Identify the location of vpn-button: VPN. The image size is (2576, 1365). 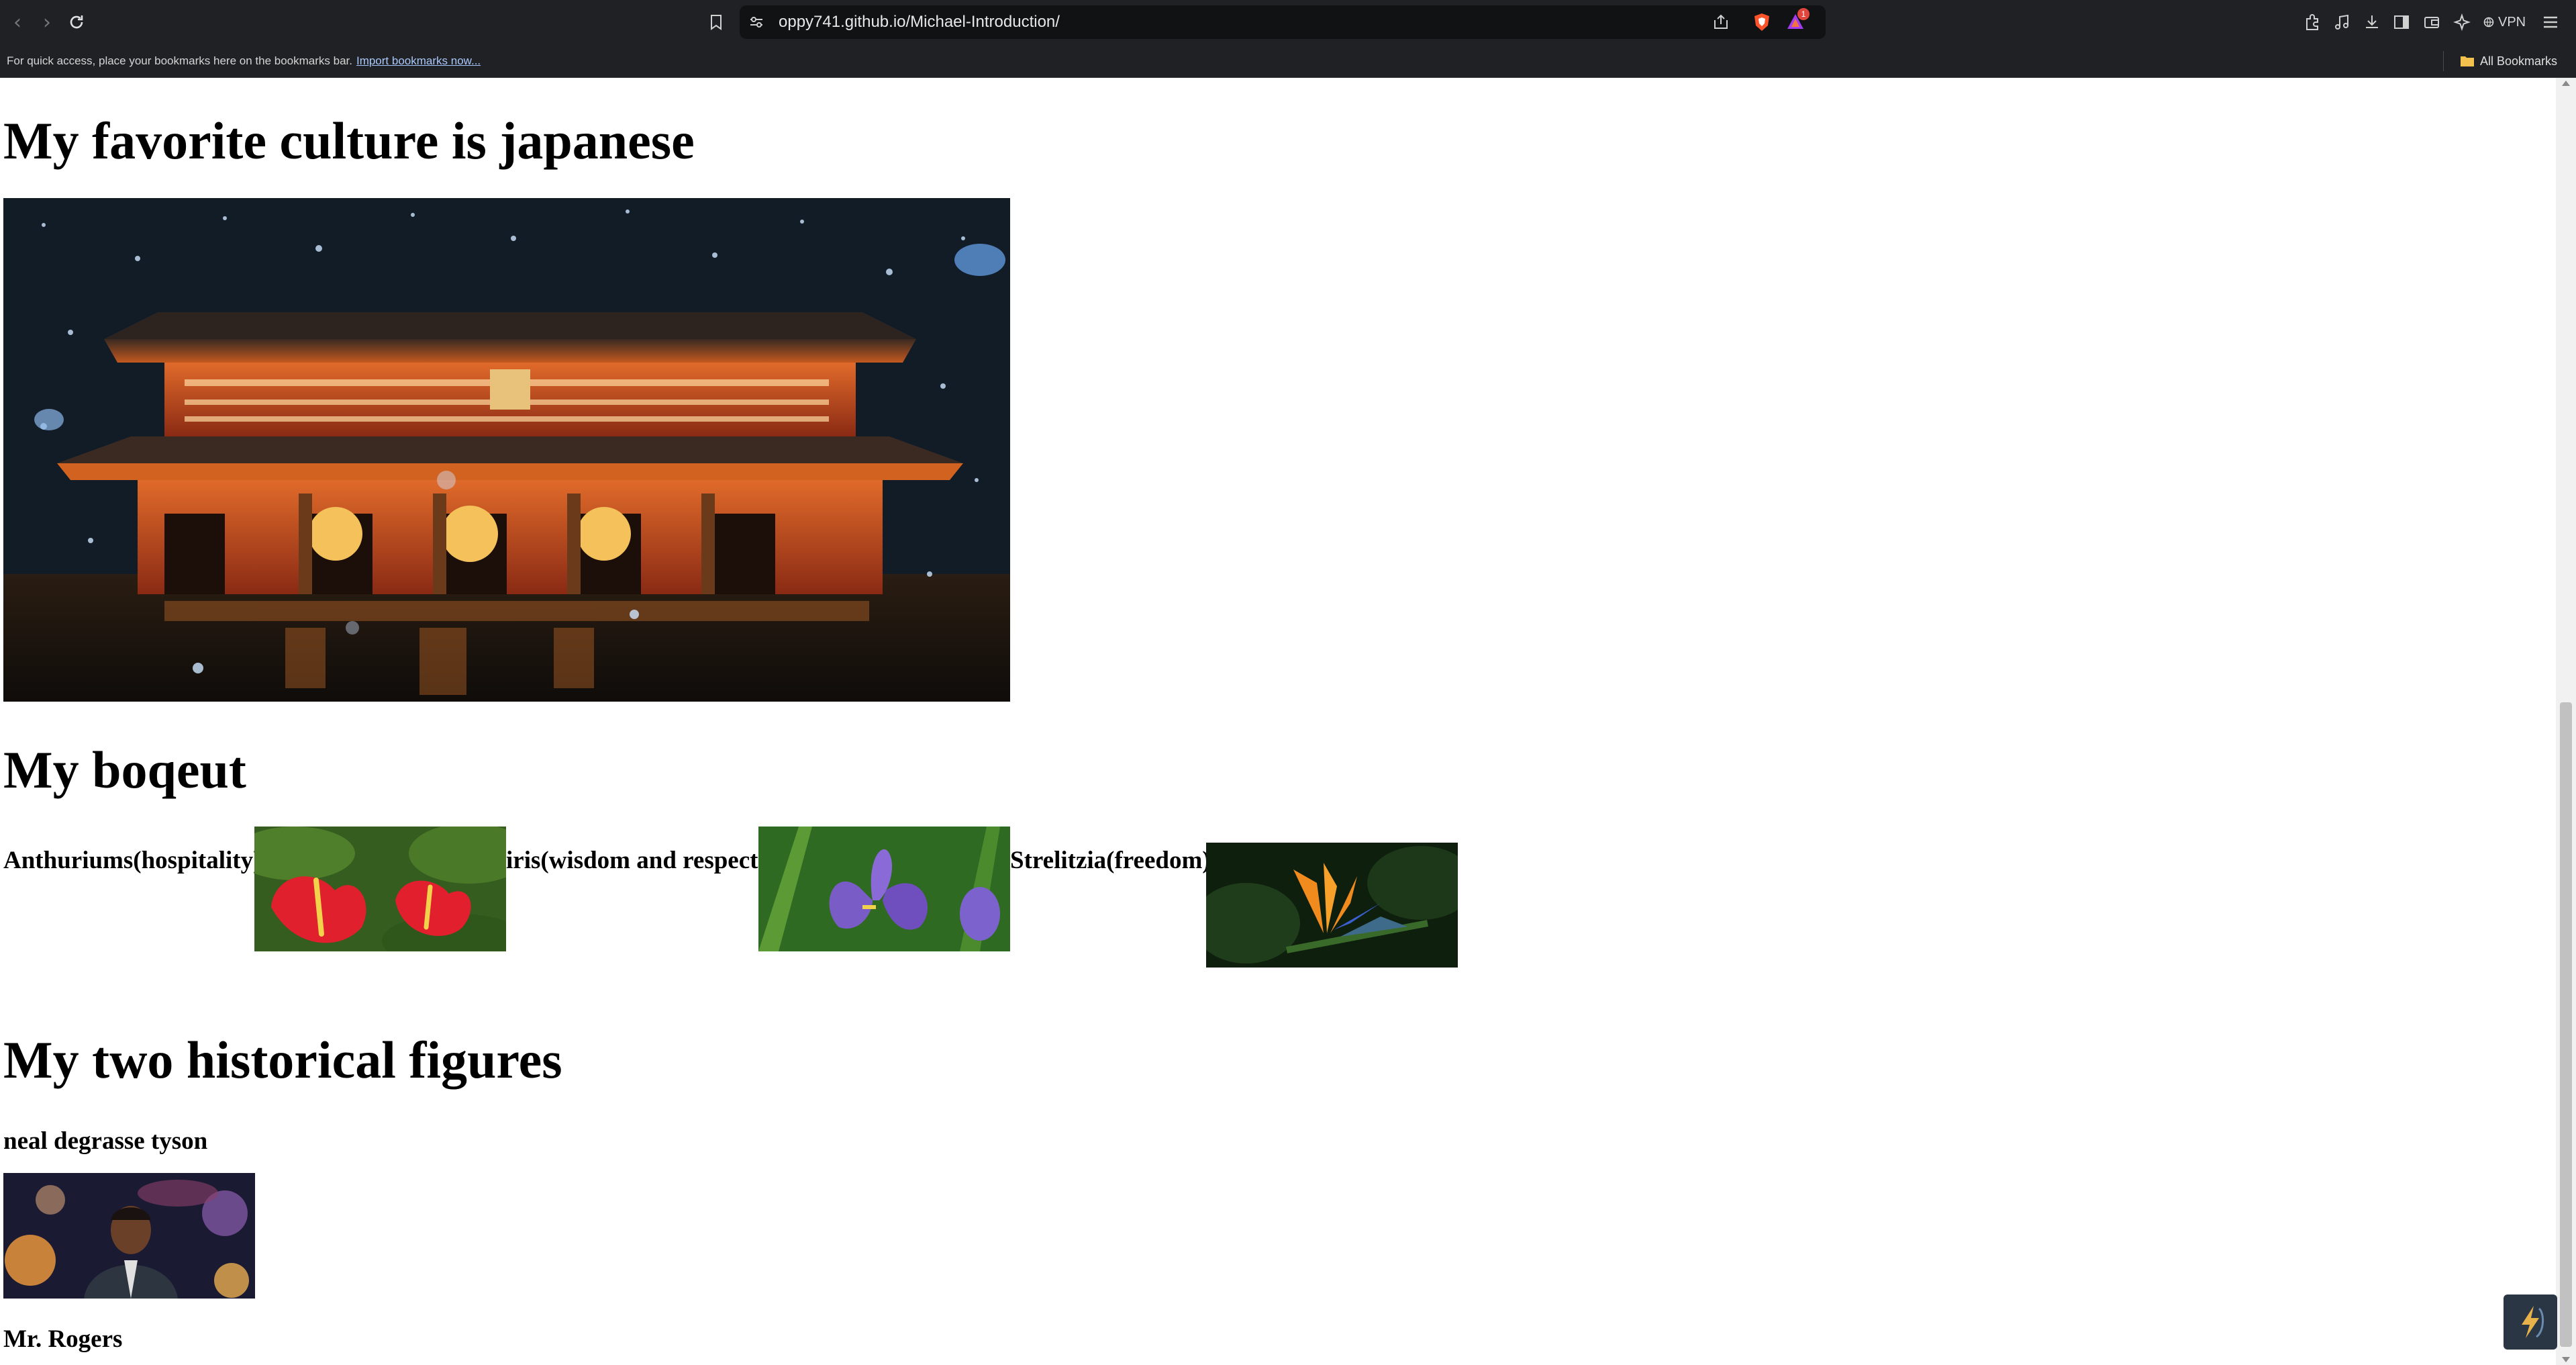
(2504, 22).